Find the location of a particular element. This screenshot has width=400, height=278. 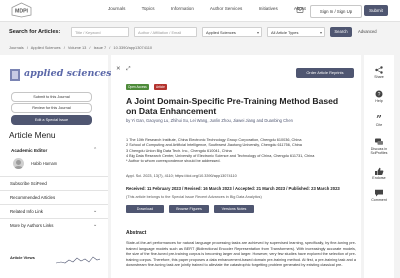

journal-logo-icon is located at coordinates (15, 75).